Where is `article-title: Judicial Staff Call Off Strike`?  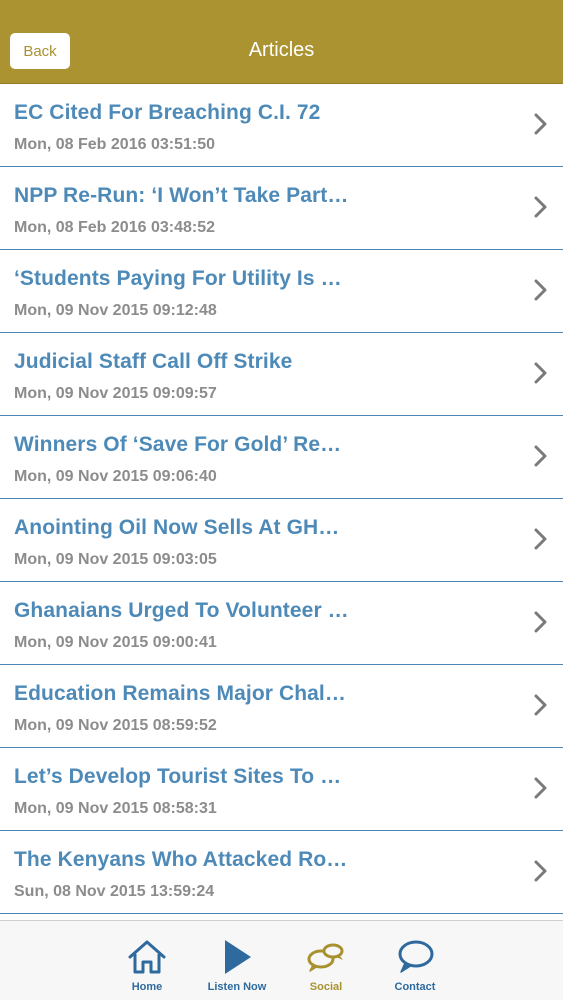 article-title: Judicial Staff Call Off Strike is located at coordinates (153, 361).